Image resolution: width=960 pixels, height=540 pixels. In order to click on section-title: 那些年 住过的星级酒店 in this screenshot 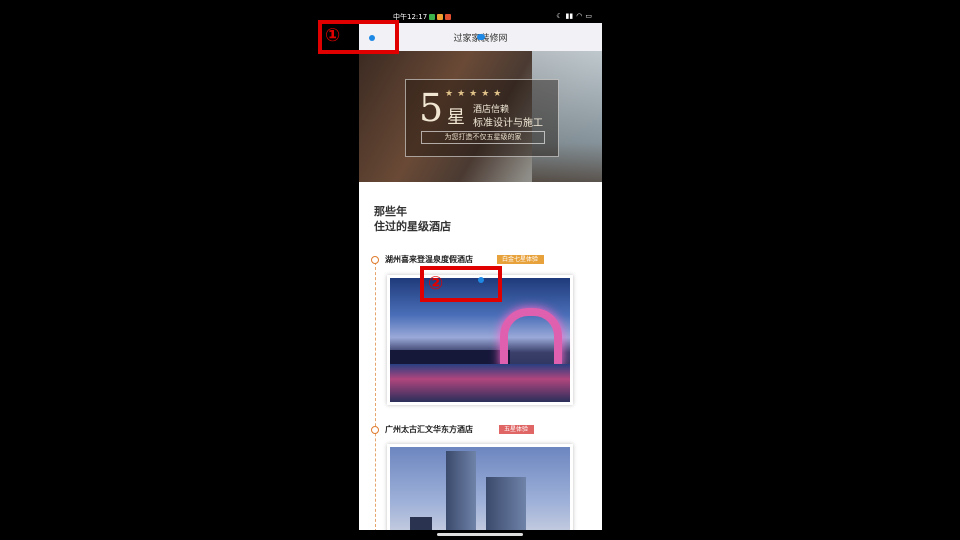, I will do `click(412, 219)`.